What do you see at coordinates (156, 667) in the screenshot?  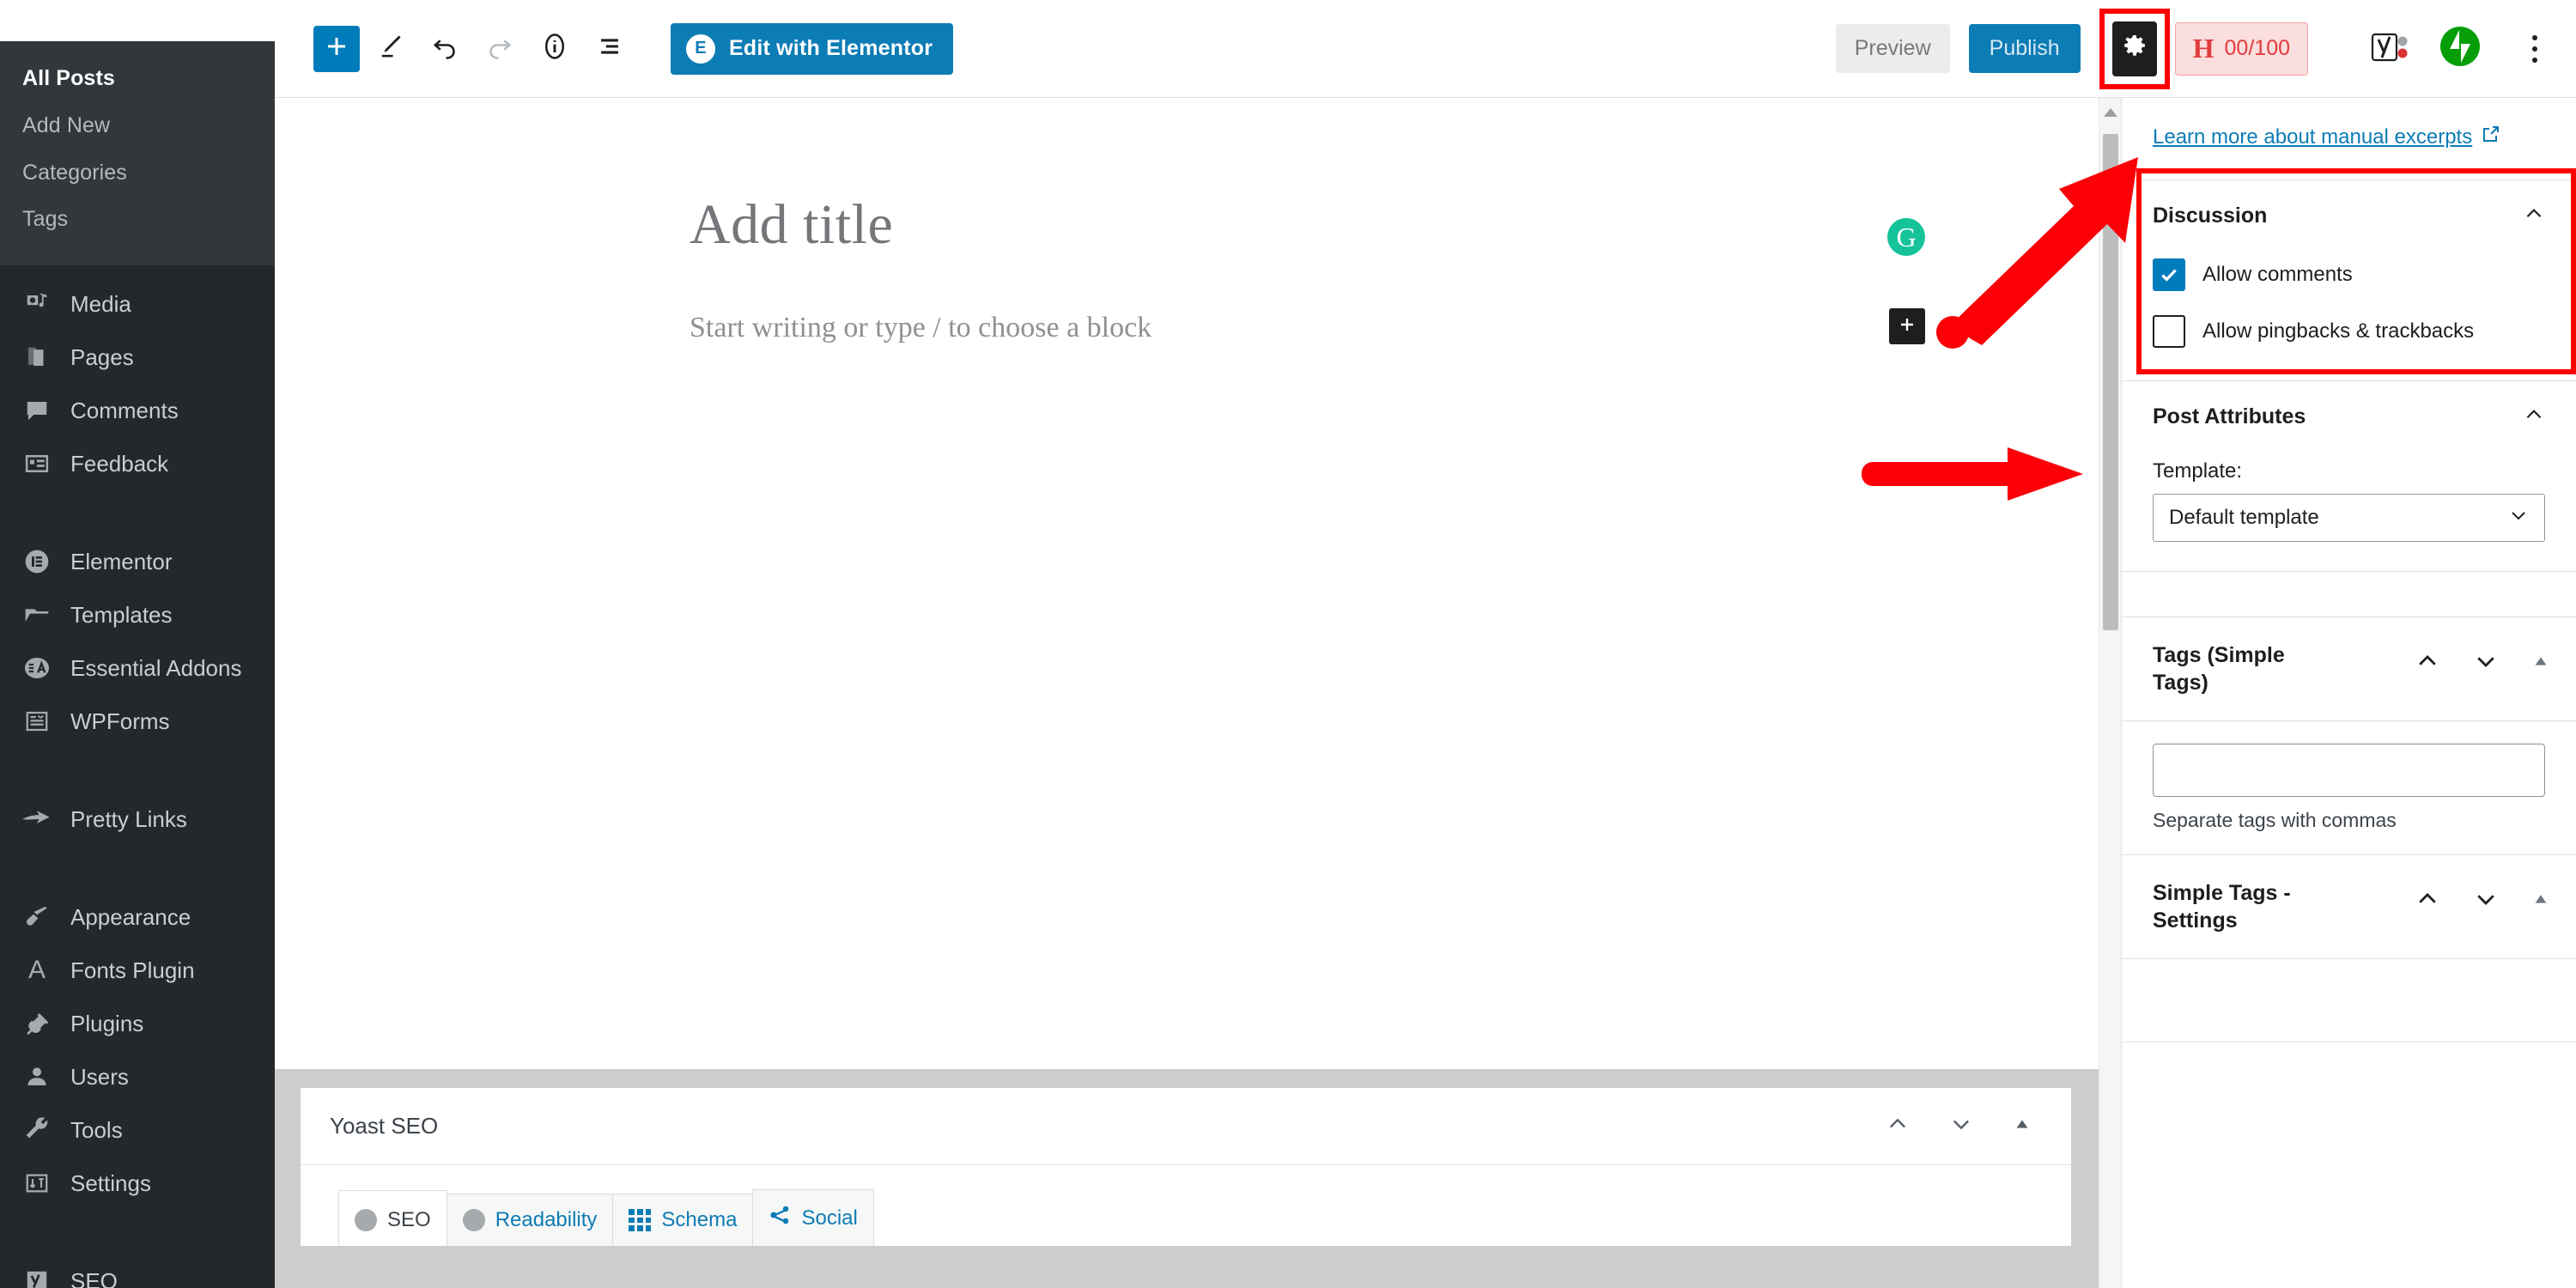 I see `sidebar-item-label: Essential Addons` at bounding box center [156, 667].